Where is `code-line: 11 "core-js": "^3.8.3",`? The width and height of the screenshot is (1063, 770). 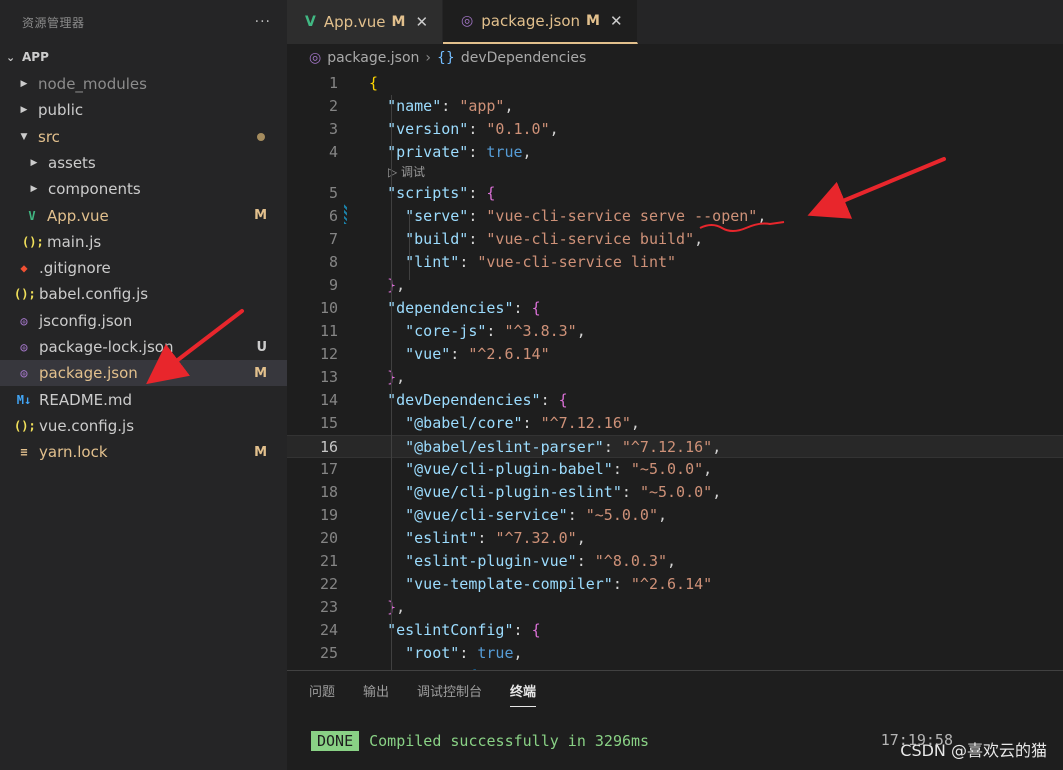
code-line: 11 "core-js": "^3.8.3", is located at coordinates (675, 331).